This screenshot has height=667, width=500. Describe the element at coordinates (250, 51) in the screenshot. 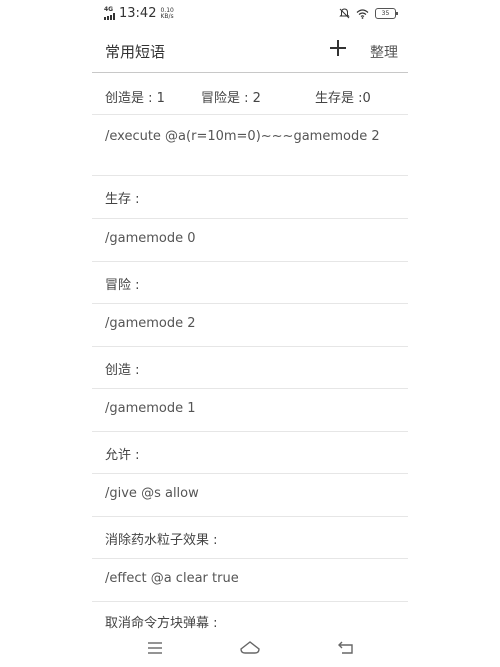

I see `app-bar: 常用短语 整理` at that location.